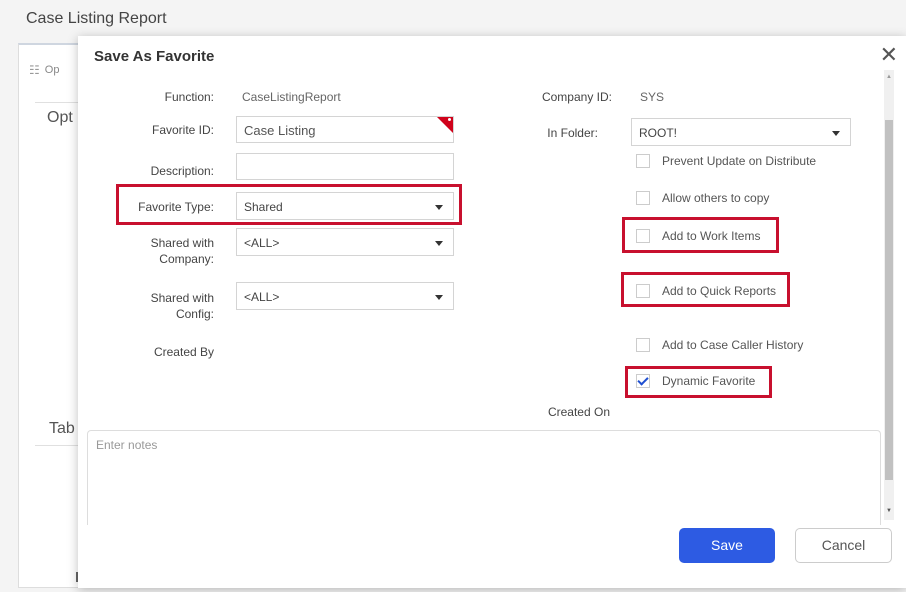 The width and height of the screenshot is (906, 592). I want to click on checkbox-label: Prevent Update on Distribute, so click(739, 161).